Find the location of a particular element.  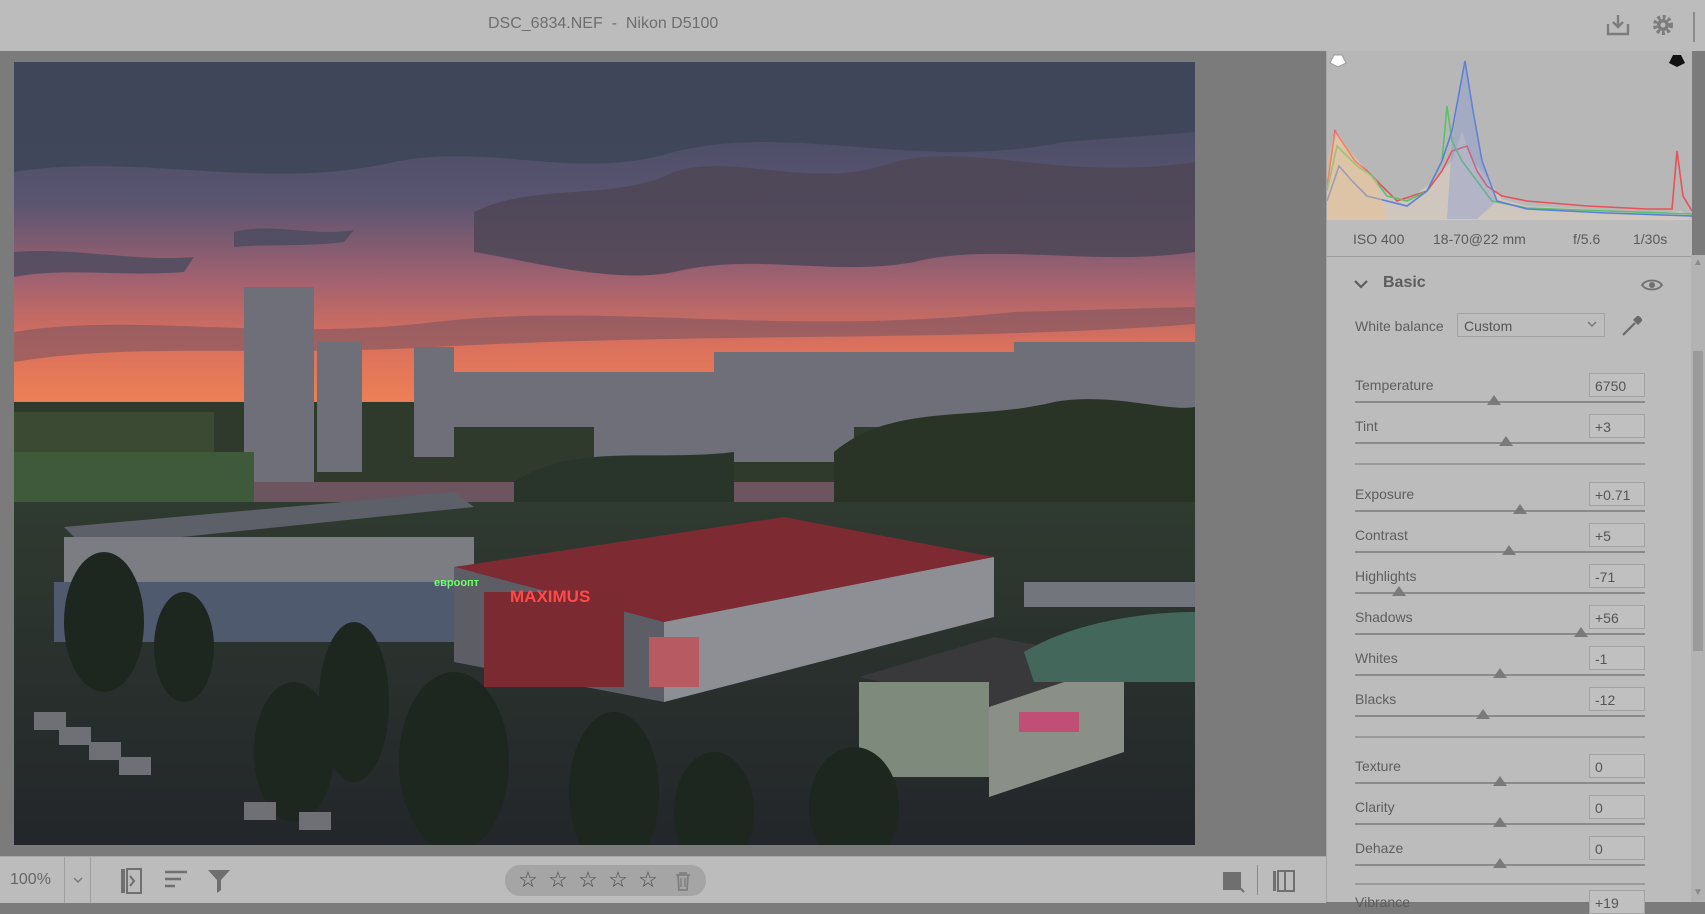

vibrance-label: Vibrance is located at coordinates (1383, 902).